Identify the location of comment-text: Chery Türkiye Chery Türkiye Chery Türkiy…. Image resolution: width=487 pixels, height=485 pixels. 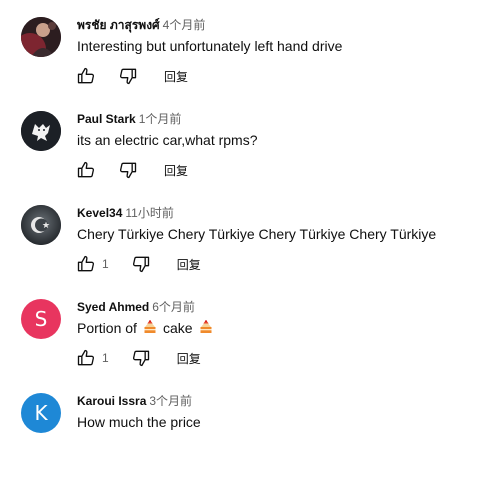
(257, 234).